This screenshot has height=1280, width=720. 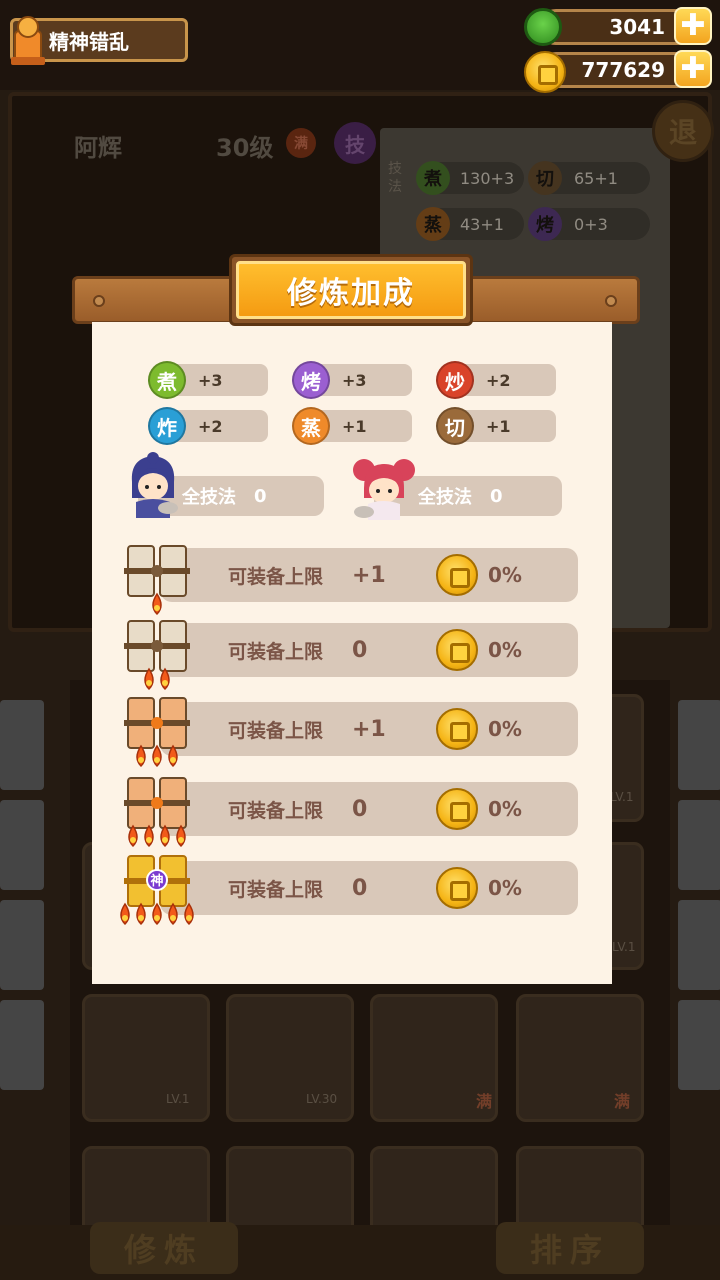 What do you see at coordinates (693, 26) in the screenshot?
I see `add-gems-button: ✚` at bounding box center [693, 26].